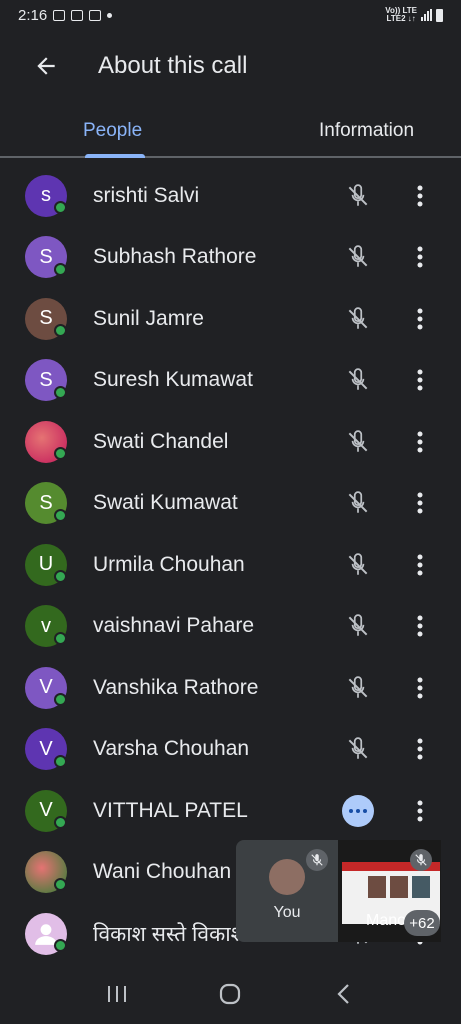  Describe the element at coordinates (230, 196) in the screenshot. I see `participant-row: s srishti Salvi` at that location.